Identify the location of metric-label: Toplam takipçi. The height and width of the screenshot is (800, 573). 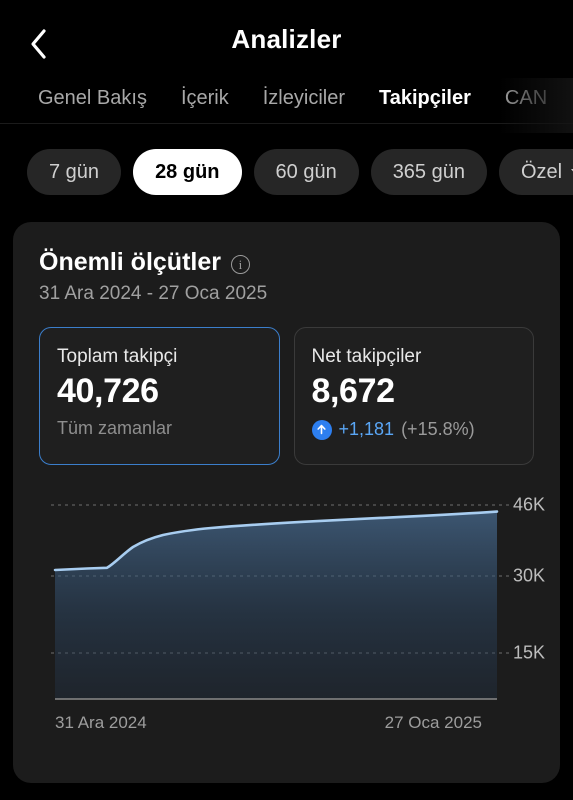
(117, 356).